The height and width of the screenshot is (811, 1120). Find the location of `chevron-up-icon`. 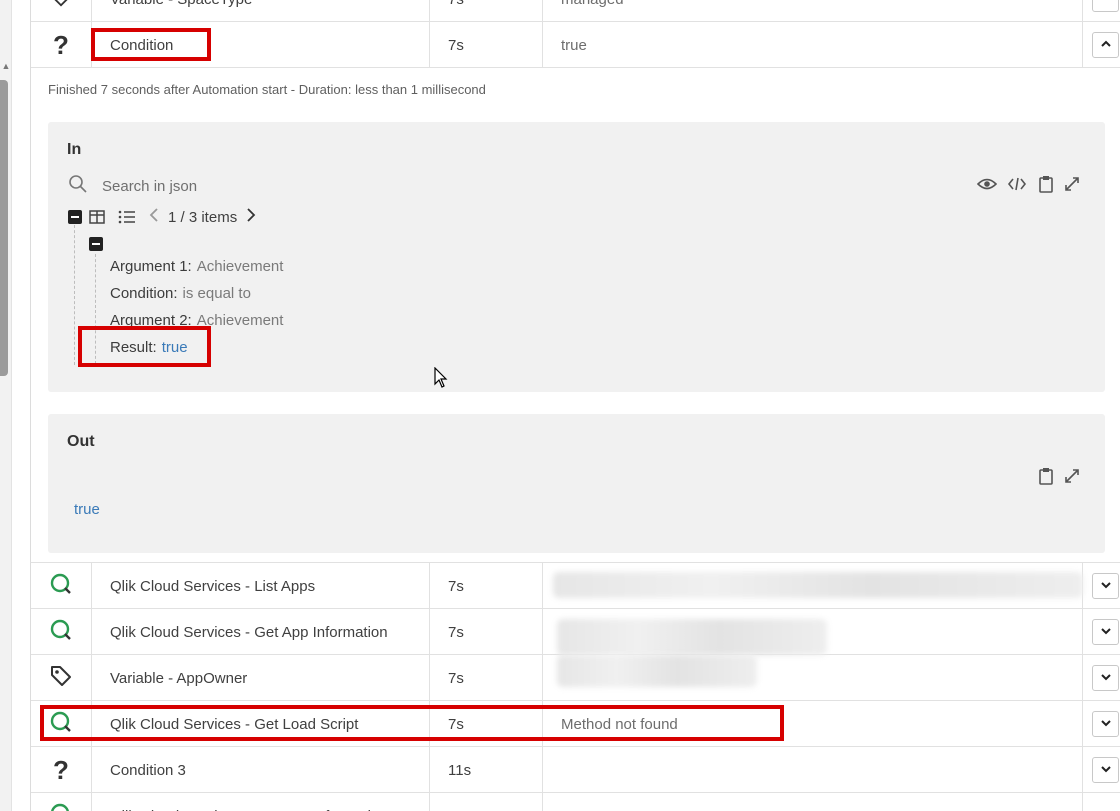

chevron-up-icon is located at coordinates (1106, 45).